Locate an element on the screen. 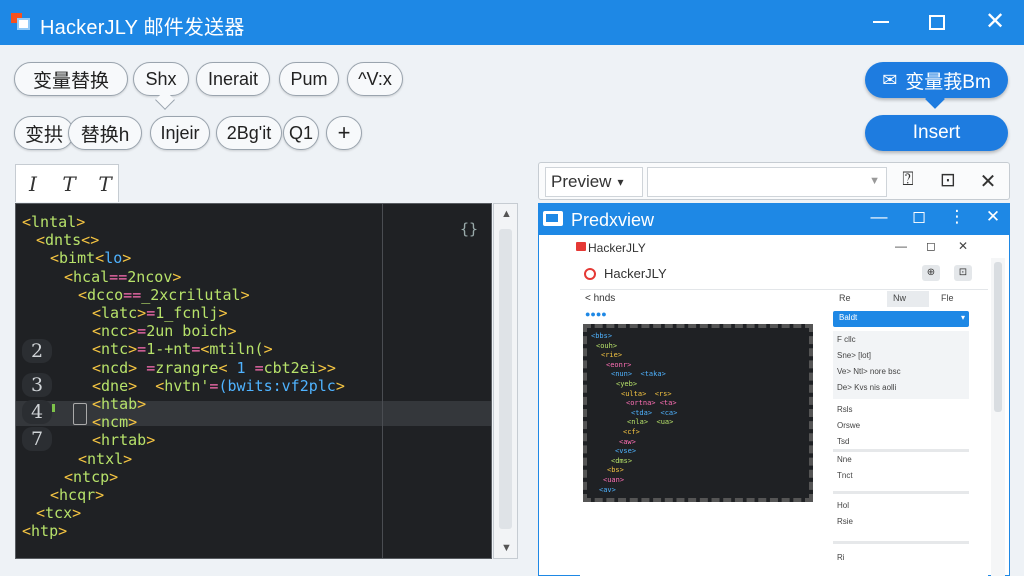  inject-chip: Injeir is located at coordinates (180, 133).